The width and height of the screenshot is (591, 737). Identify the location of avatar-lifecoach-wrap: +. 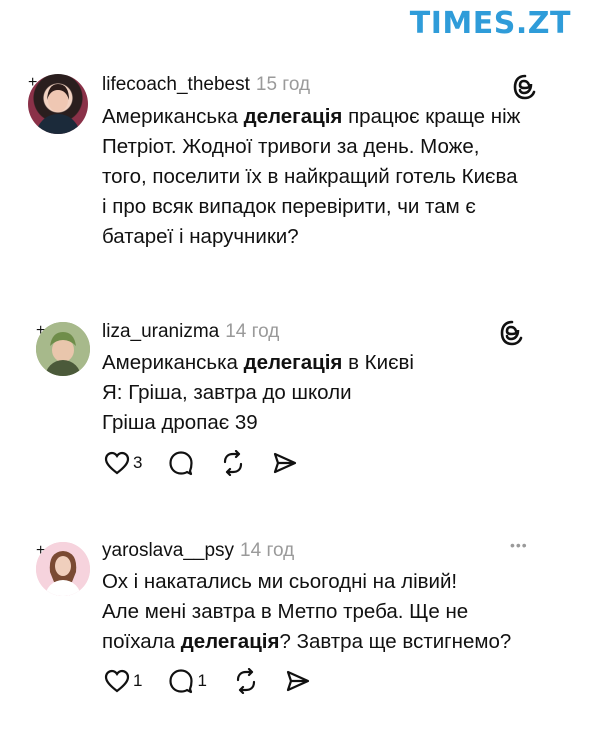
(58, 104).